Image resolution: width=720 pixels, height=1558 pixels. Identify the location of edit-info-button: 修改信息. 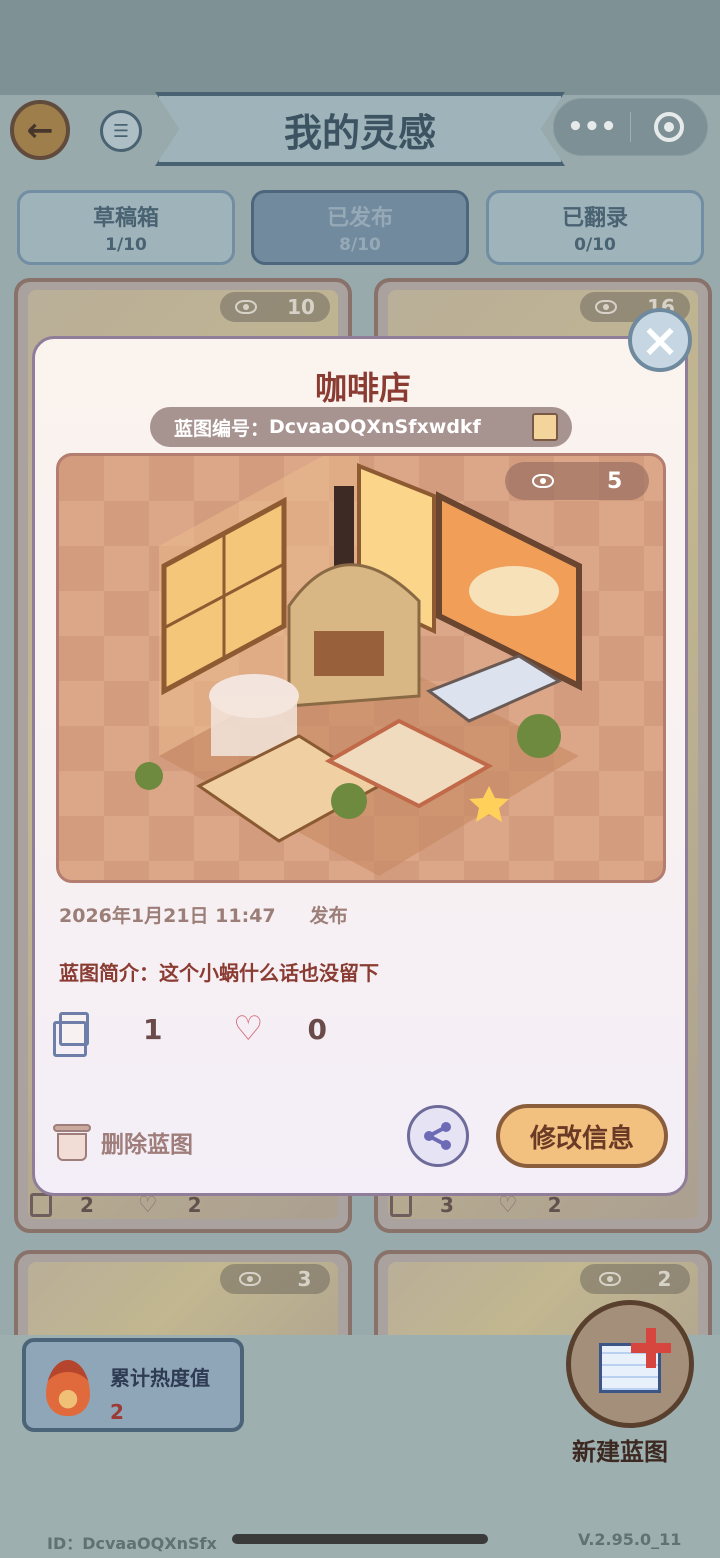
(582, 1136).